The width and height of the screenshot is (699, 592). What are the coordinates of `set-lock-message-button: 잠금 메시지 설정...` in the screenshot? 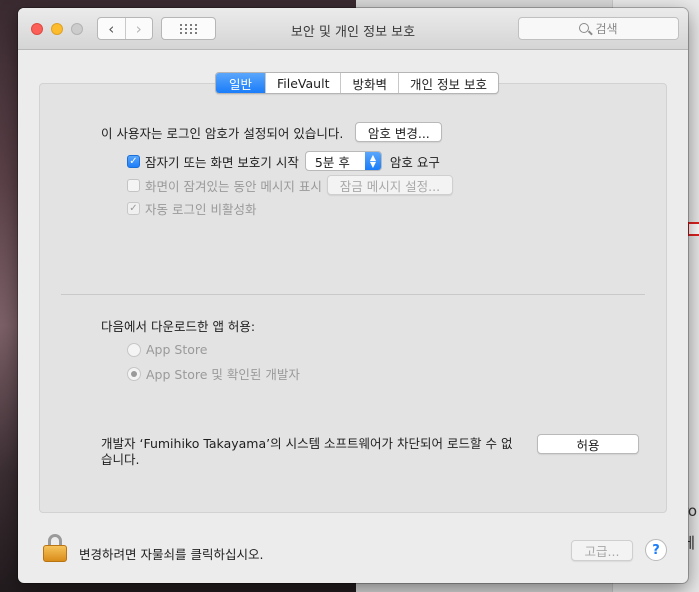 It's located at (389, 185).